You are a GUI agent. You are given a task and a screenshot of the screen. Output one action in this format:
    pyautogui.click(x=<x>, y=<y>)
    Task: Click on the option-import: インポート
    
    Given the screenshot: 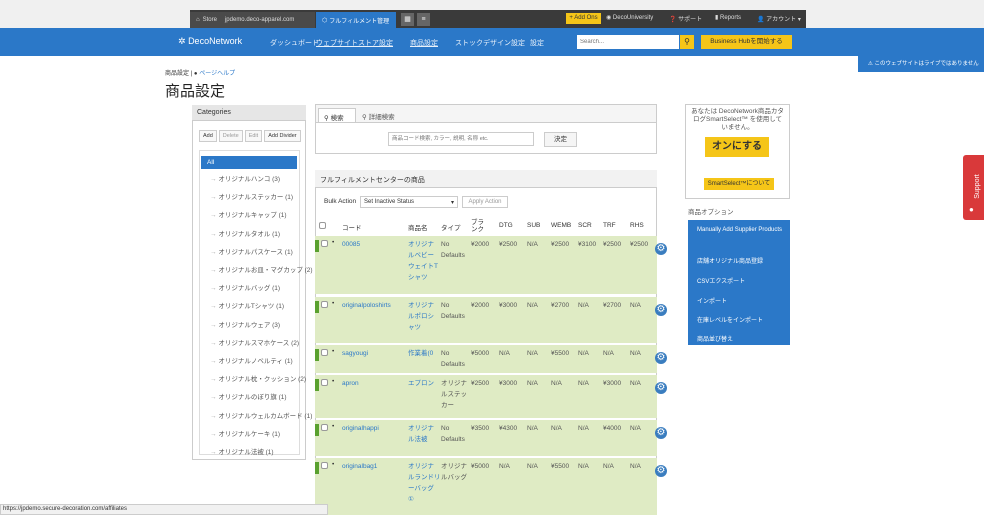 What is the action you would take?
    pyautogui.click(x=739, y=300)
    